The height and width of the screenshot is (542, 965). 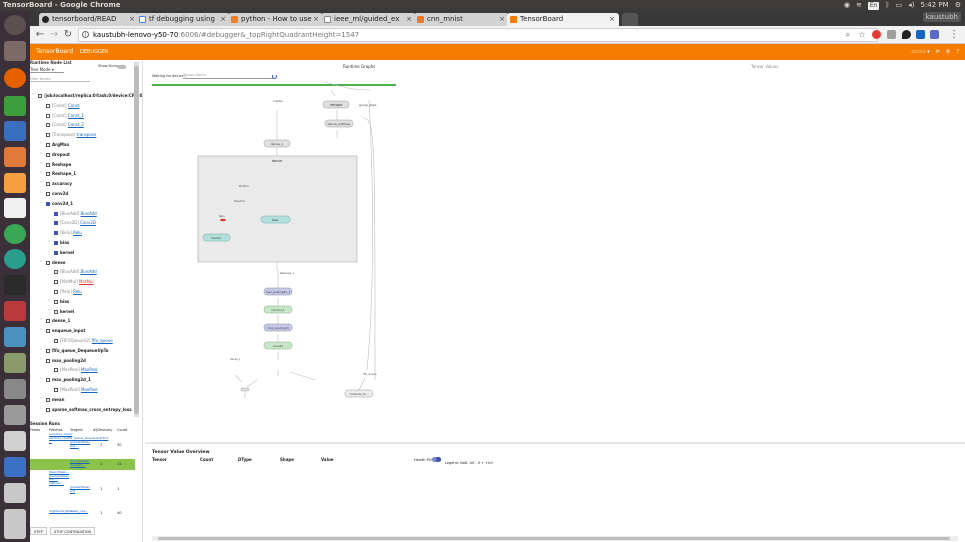 I want to click on tree-node: [MatMul] MatMul, so click(x=71, y=282).